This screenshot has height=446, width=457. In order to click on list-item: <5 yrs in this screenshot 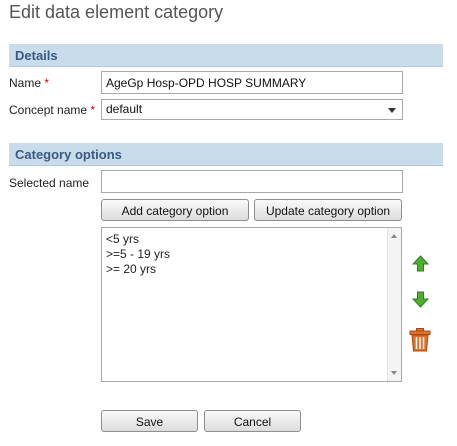, I will do `click(138, 239)`.